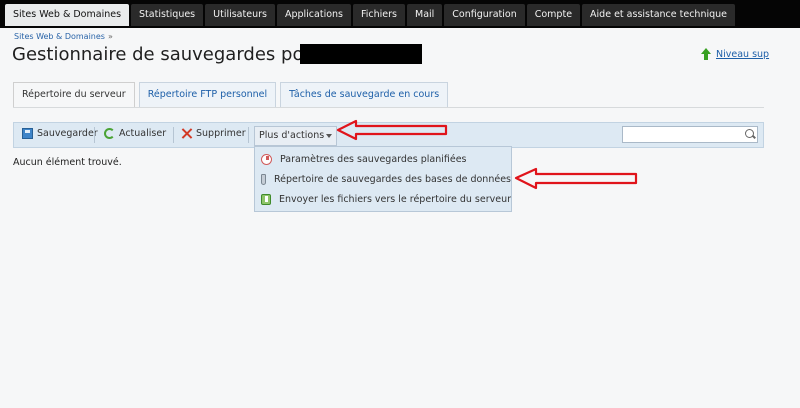 The width and height of the screenshot is (800, 408). Describe the element at coordinates (392, 130) in the screenshot. I see `annotation-arrow-more-actions` at that location.